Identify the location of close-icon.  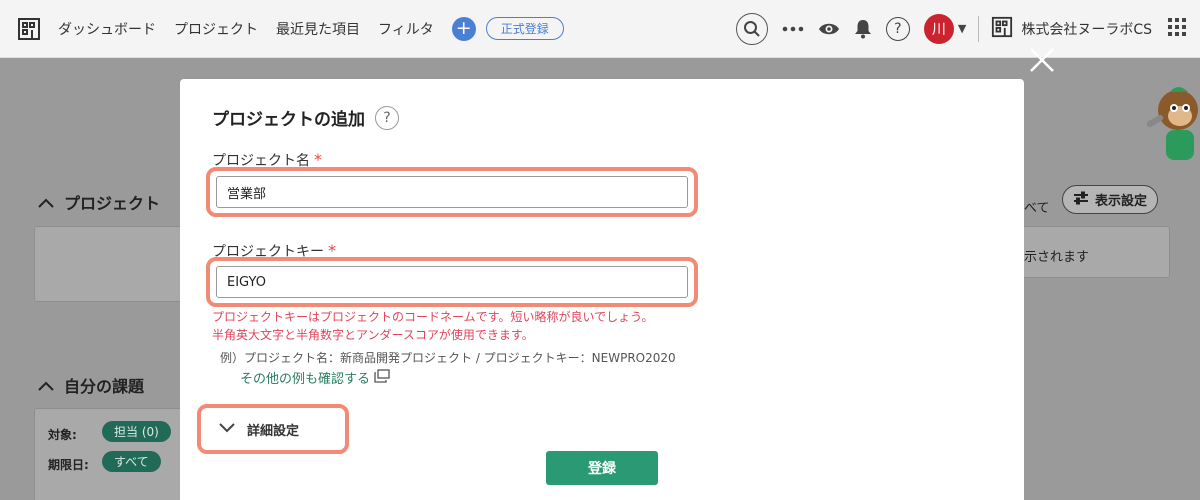
(1042, 60).